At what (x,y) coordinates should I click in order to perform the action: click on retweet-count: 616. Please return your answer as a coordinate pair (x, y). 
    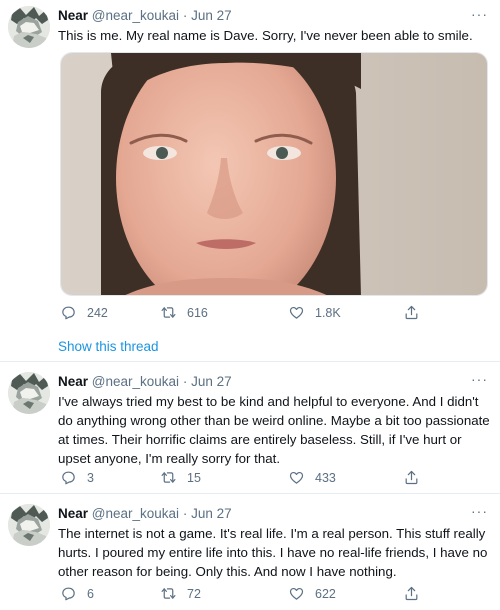
    Looking at the image, I should click on (197, 312).